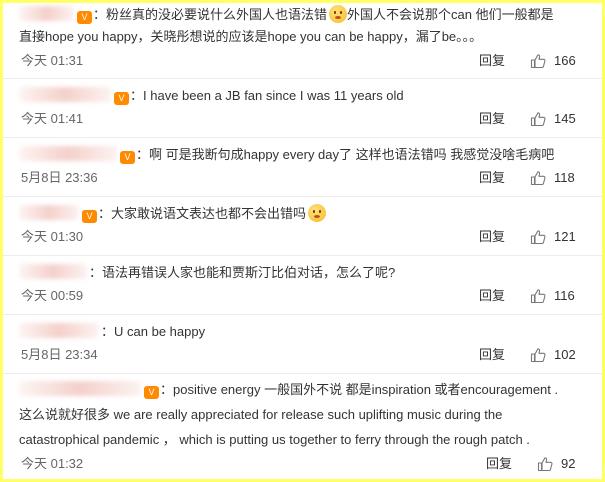 Image resolution: width=605 pixels, height=482 pixels. I want to click on comment-time: 今天 01:32, so click(52, 463).